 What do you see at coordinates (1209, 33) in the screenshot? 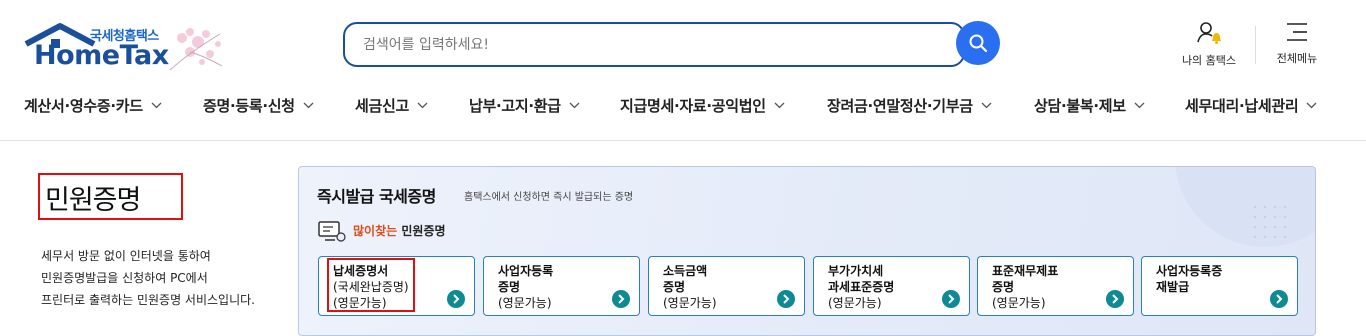
I see `person-bell-icon` at bounding box center [1209, 33].